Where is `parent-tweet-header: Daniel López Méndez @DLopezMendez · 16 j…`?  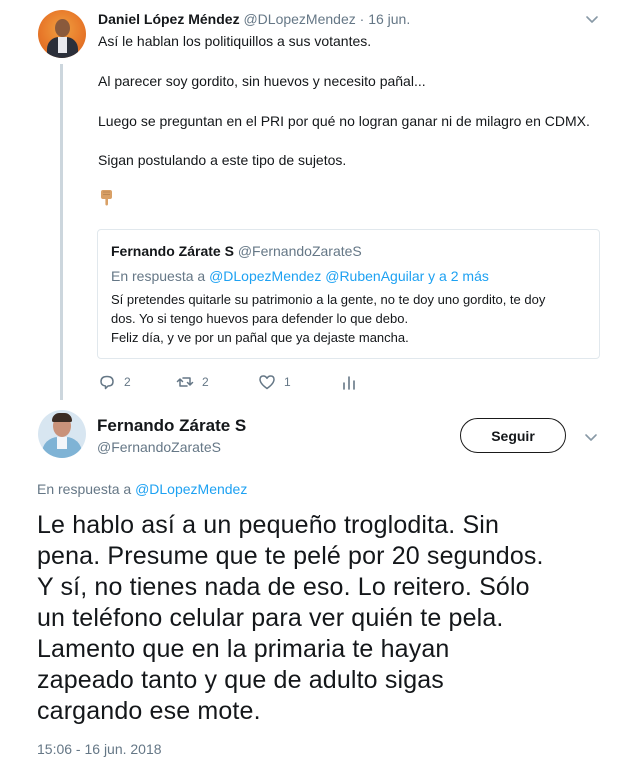 parent-tweet-header: Daniel López Méndez @DLopezMendez · 16 j… is located at coordinates (254, 19).